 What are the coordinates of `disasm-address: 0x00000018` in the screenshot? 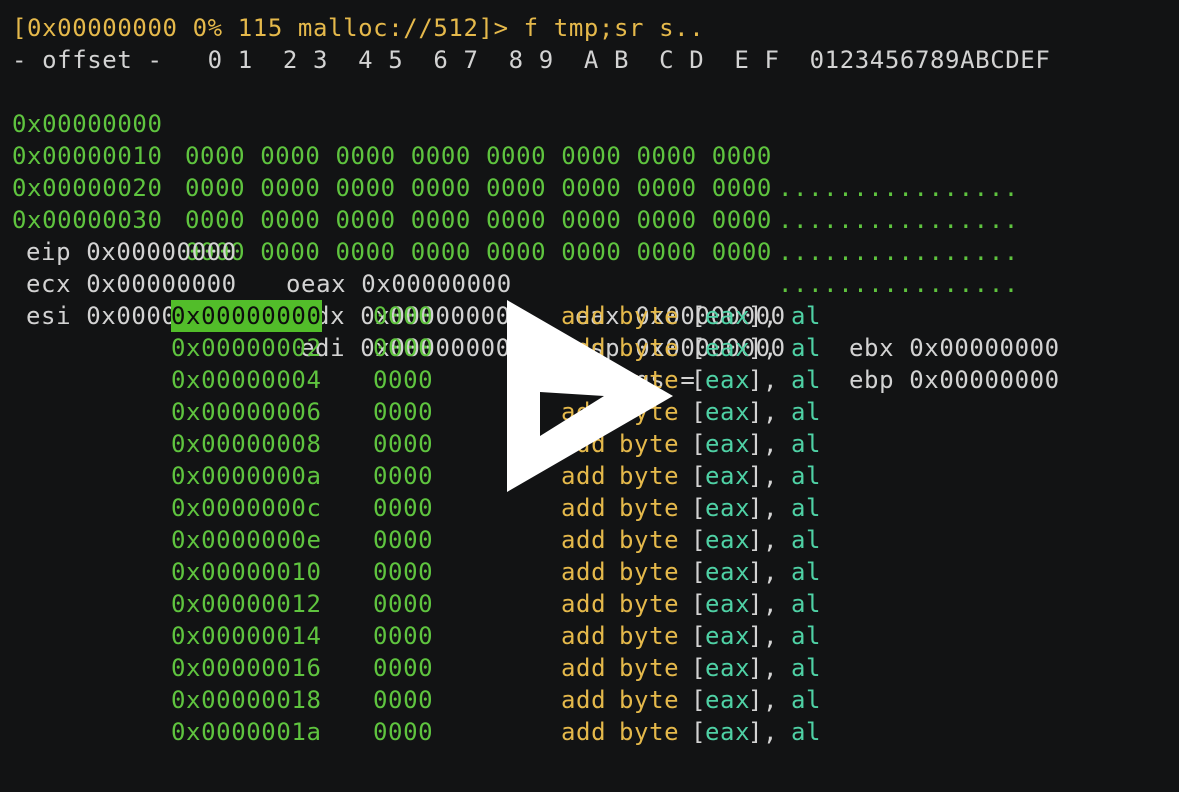 It's located at (246, 700).